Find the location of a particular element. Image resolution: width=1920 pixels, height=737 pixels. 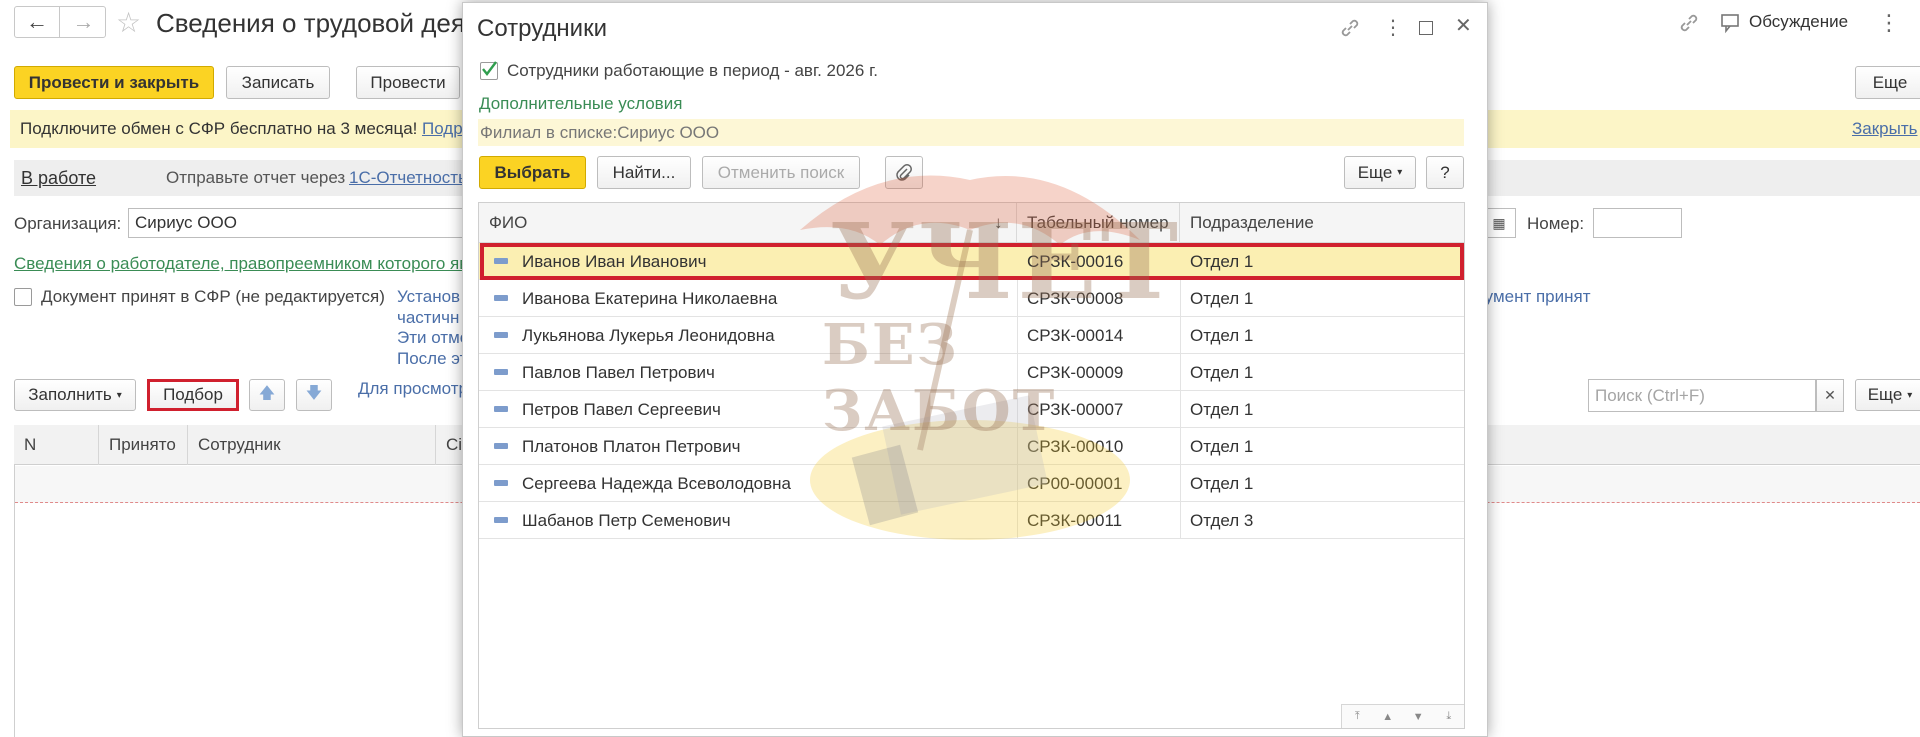

row-fio: Платонов Платон Петрович is located at coordinates (631, 446).